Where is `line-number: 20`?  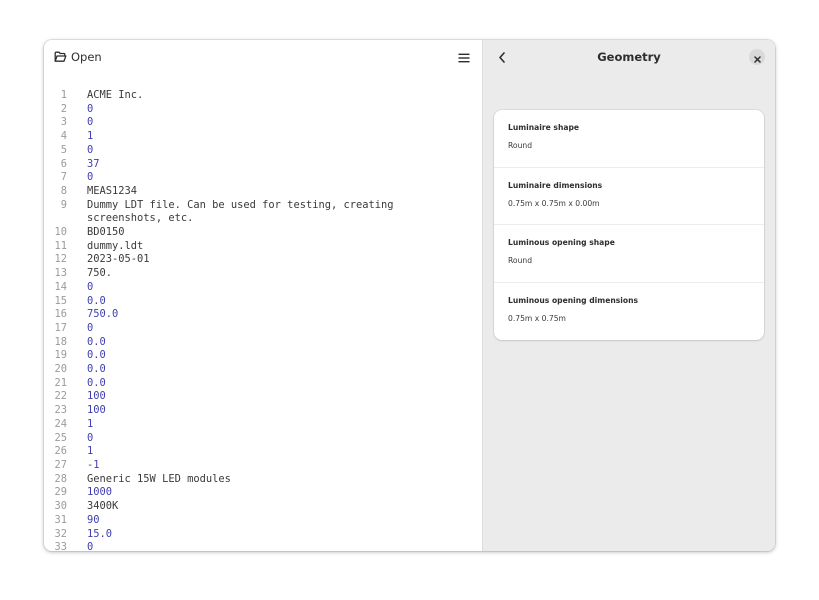
line-number: 20 is located at coordinates (60, 369).